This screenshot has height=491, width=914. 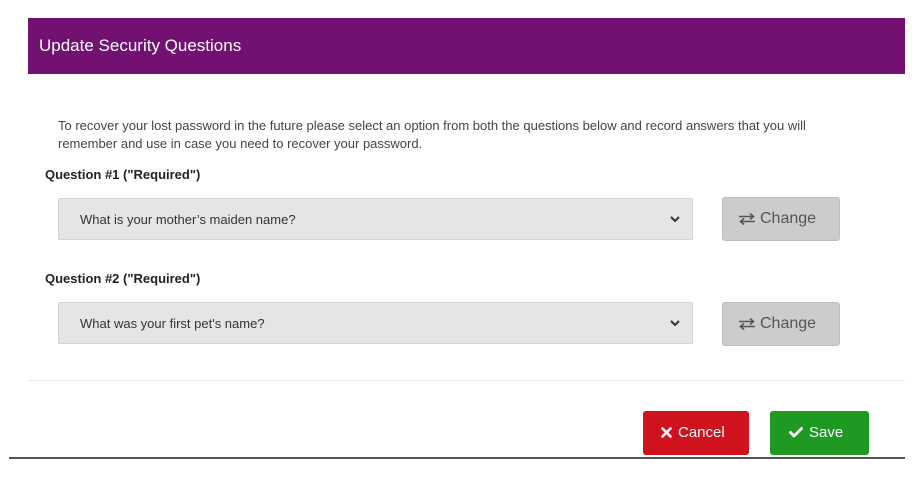 I want to click on dialog-bottom-edge, so click(x=457, y=458).